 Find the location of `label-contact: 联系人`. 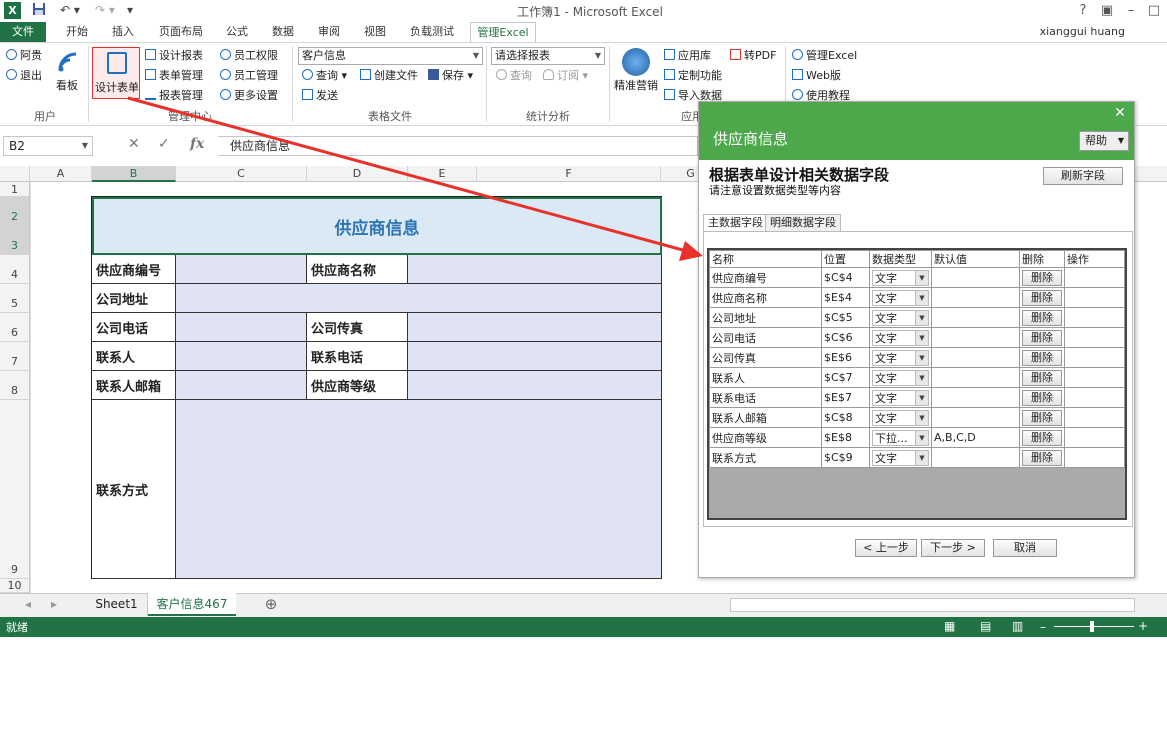

label-contact: 联系人 is located at coordinates (134, 356).